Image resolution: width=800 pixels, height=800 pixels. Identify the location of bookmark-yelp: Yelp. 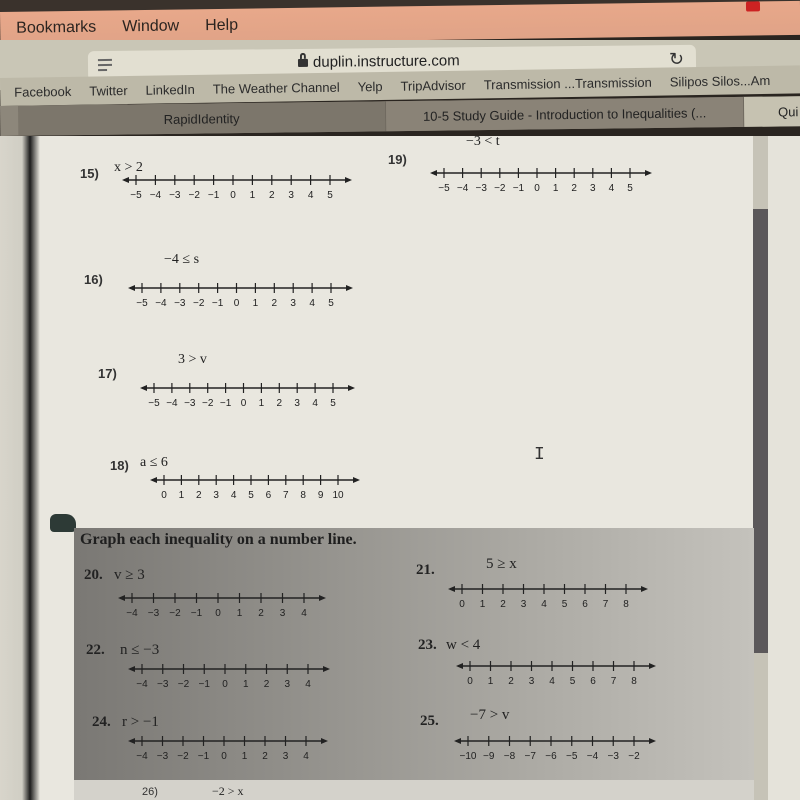
(370, 85).